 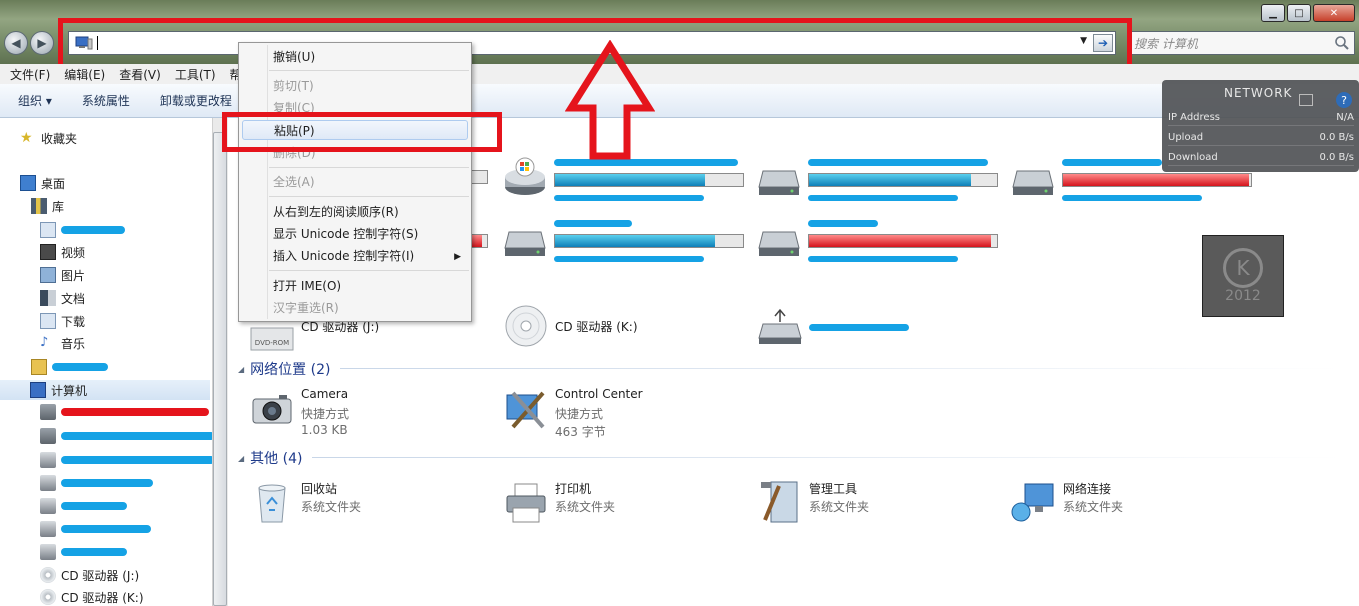 I want to click on menu-item-cut: 剪切(T), so click(x=293, y=86).